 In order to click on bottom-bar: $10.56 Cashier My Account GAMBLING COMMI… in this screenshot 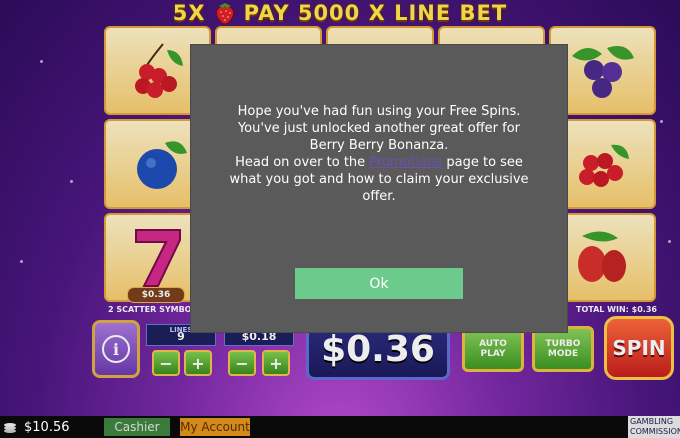, I will do `click(340, 427)`.